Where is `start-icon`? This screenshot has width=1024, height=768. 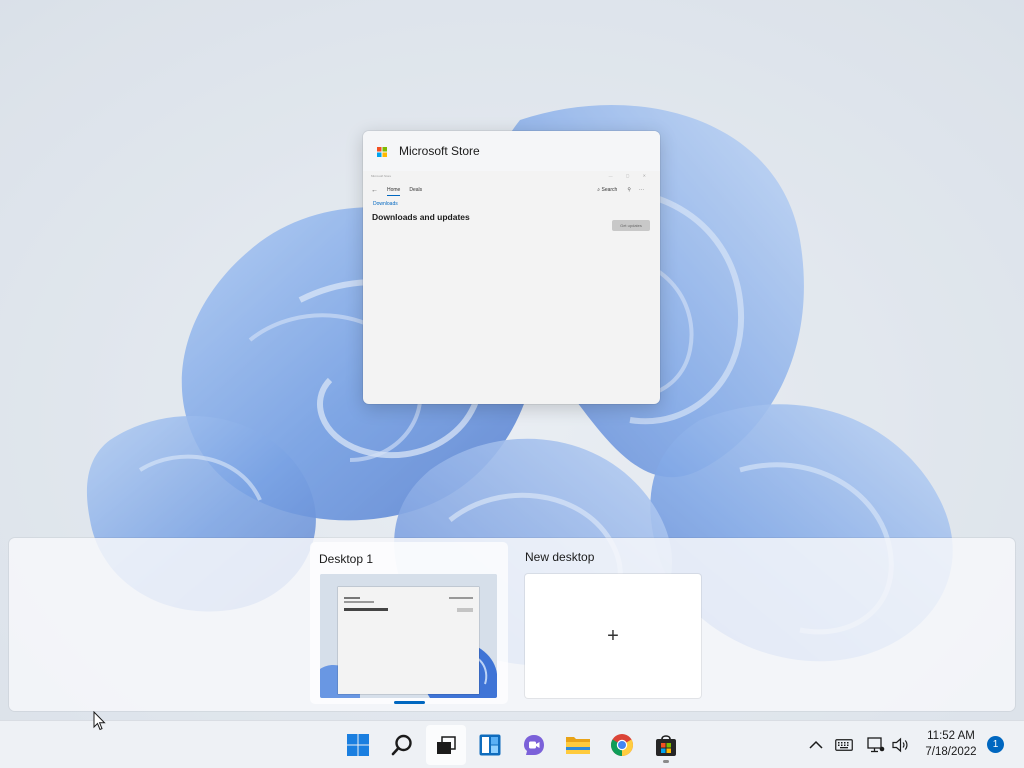
start-icon is located at coordinates (358, 745).